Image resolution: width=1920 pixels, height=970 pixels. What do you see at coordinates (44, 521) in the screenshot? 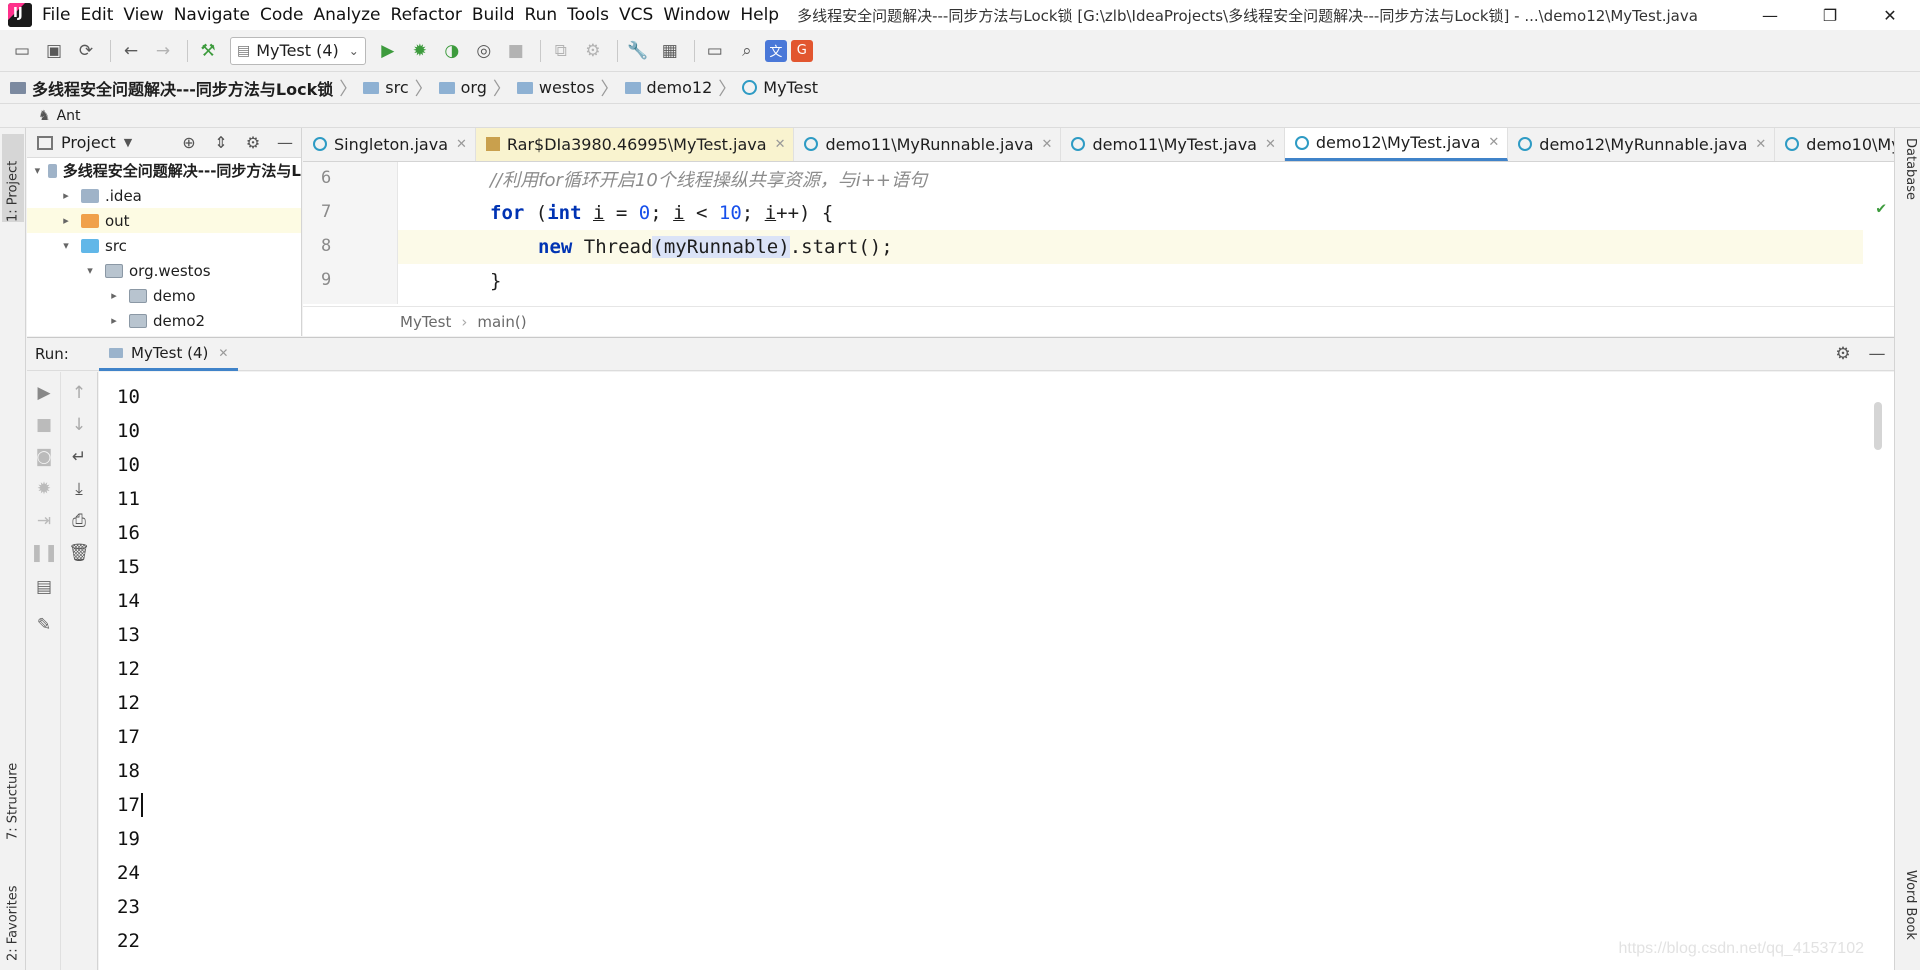
I see `exit-icon: ⇥` at bounding box center [44, 521].